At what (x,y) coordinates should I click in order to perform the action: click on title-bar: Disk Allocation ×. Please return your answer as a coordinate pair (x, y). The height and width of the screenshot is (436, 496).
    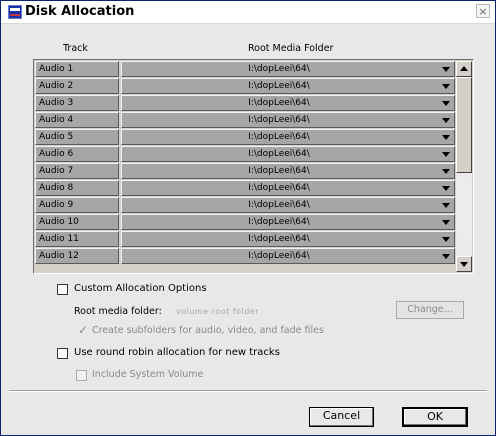
    Looking at the image, I should click on (248, 12).